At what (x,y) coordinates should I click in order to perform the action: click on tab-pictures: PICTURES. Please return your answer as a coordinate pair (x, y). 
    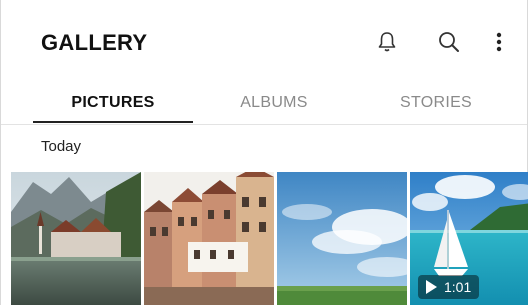
    Looking at the image, I should click on (113, 103).